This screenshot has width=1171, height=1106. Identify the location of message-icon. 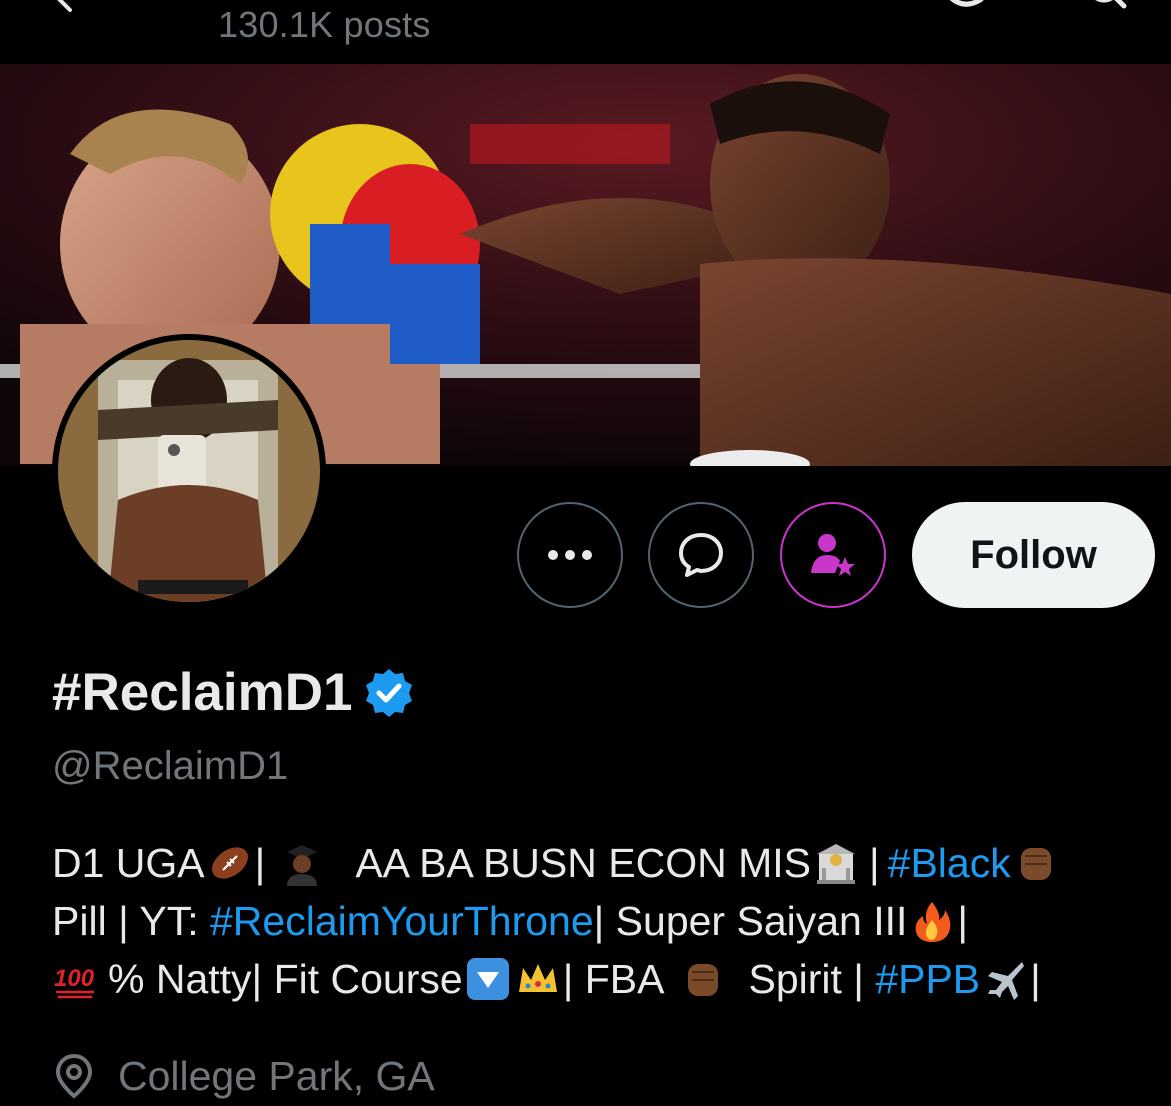
(701, 555).